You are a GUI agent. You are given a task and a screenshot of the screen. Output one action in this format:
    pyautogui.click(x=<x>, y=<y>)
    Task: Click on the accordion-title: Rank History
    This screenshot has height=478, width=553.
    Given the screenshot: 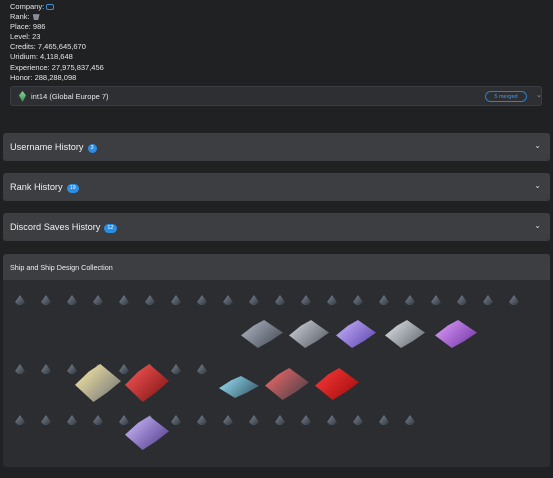 What is the action you would take?
    pyautogui.click(x=36, y=187)
    